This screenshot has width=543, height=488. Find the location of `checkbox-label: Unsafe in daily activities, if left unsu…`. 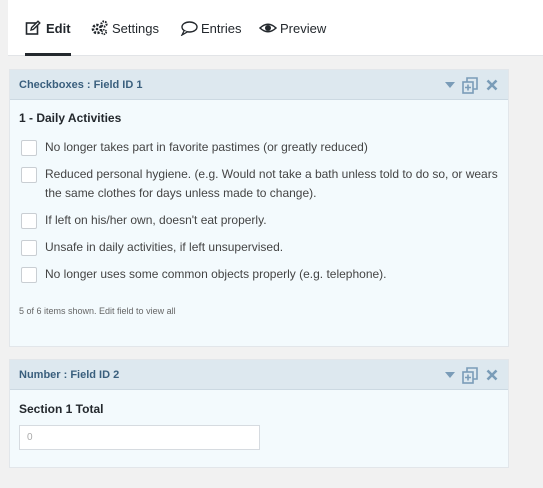

checkbox-label: Unsafe in daily activities, if left unsu… is located at coordinates (164, 247).